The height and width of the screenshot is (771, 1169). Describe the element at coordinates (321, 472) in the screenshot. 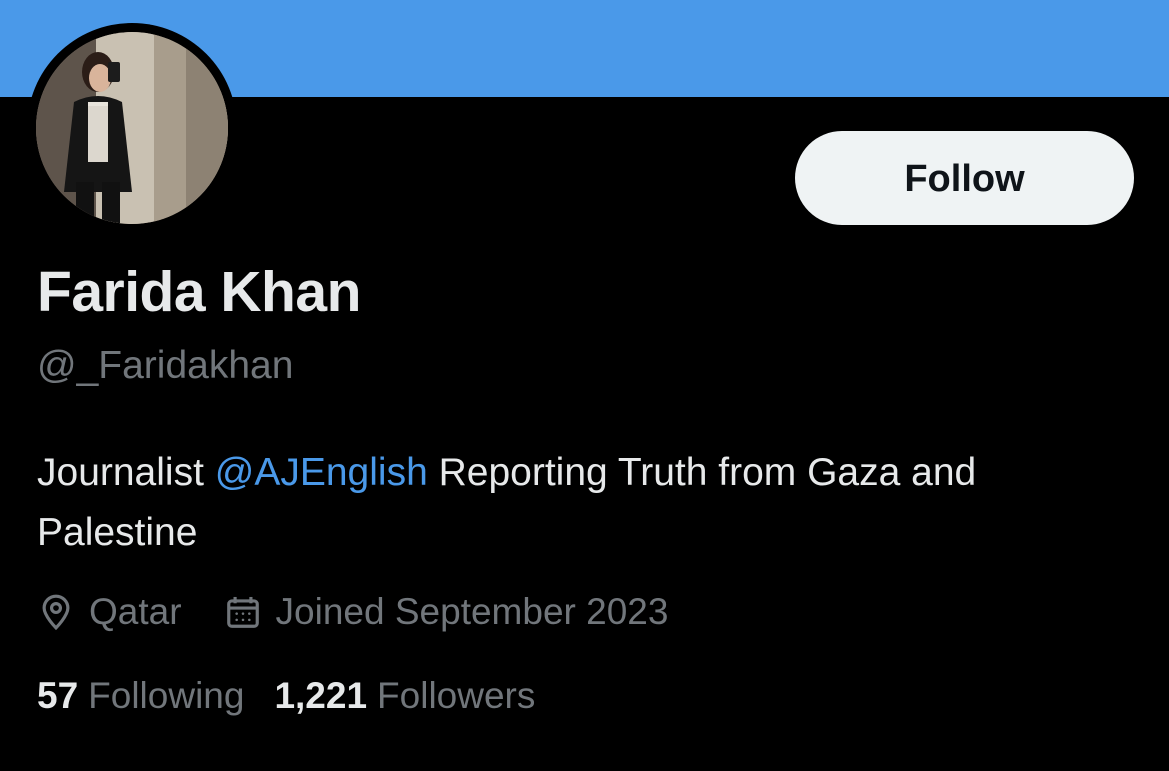

I see `bio-mention-link: @AJEnglish` at that location.